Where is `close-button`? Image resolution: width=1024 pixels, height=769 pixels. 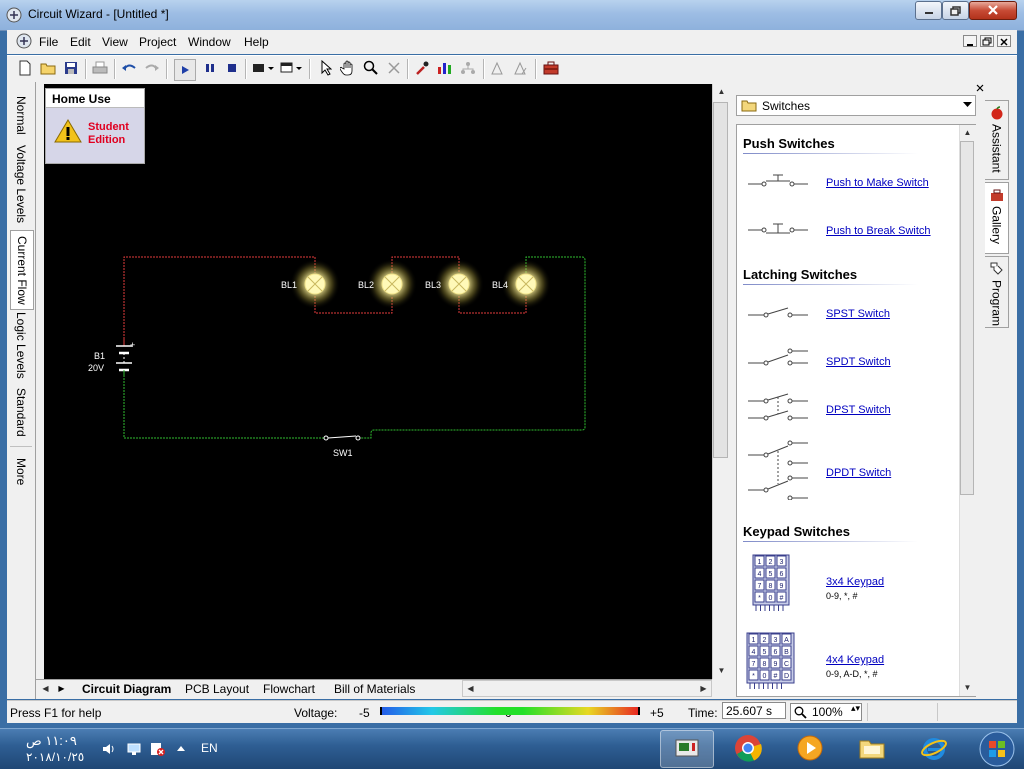
close-button is located at coordinates (993, 10).